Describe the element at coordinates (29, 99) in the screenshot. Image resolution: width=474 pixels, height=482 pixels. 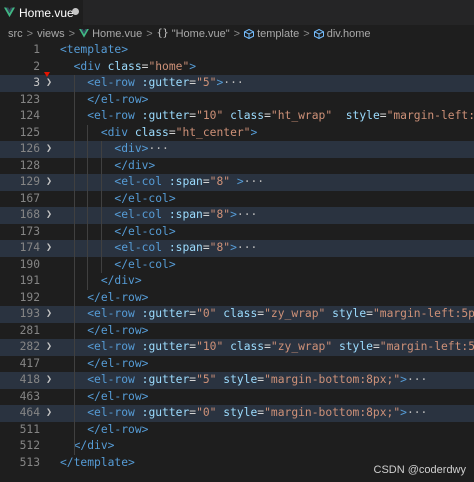
I see `line-number: 123` at that location.